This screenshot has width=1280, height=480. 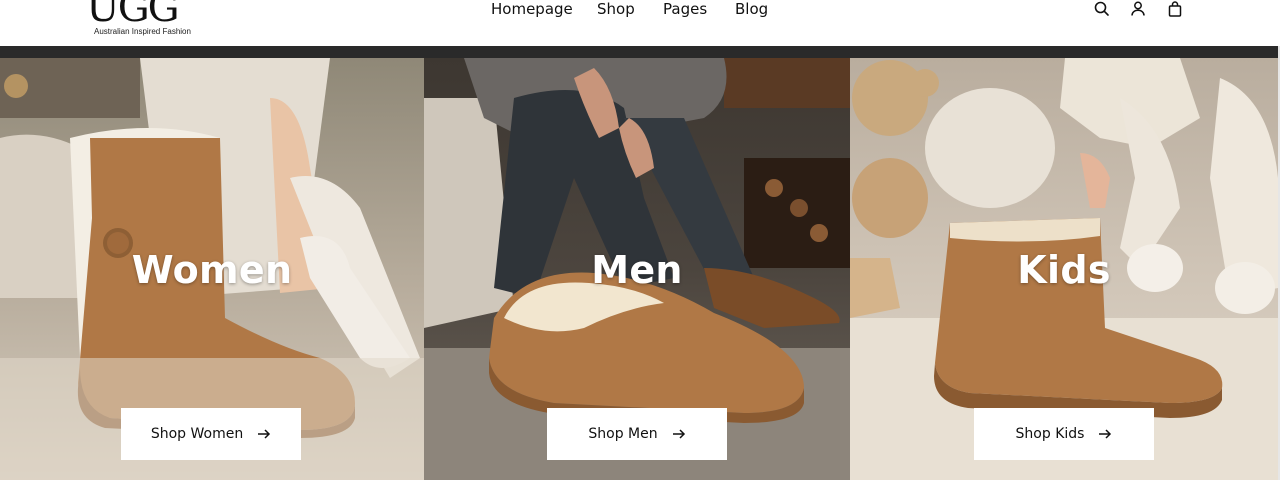 I want to click on category-title-men: Men, so click(x=637, y=270).